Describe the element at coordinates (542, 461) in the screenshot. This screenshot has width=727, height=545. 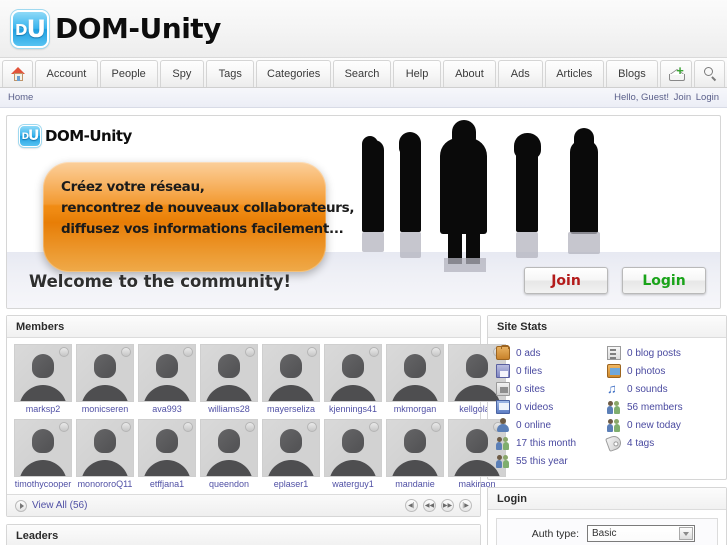
I see `stat-label: 55 this year` at that location.